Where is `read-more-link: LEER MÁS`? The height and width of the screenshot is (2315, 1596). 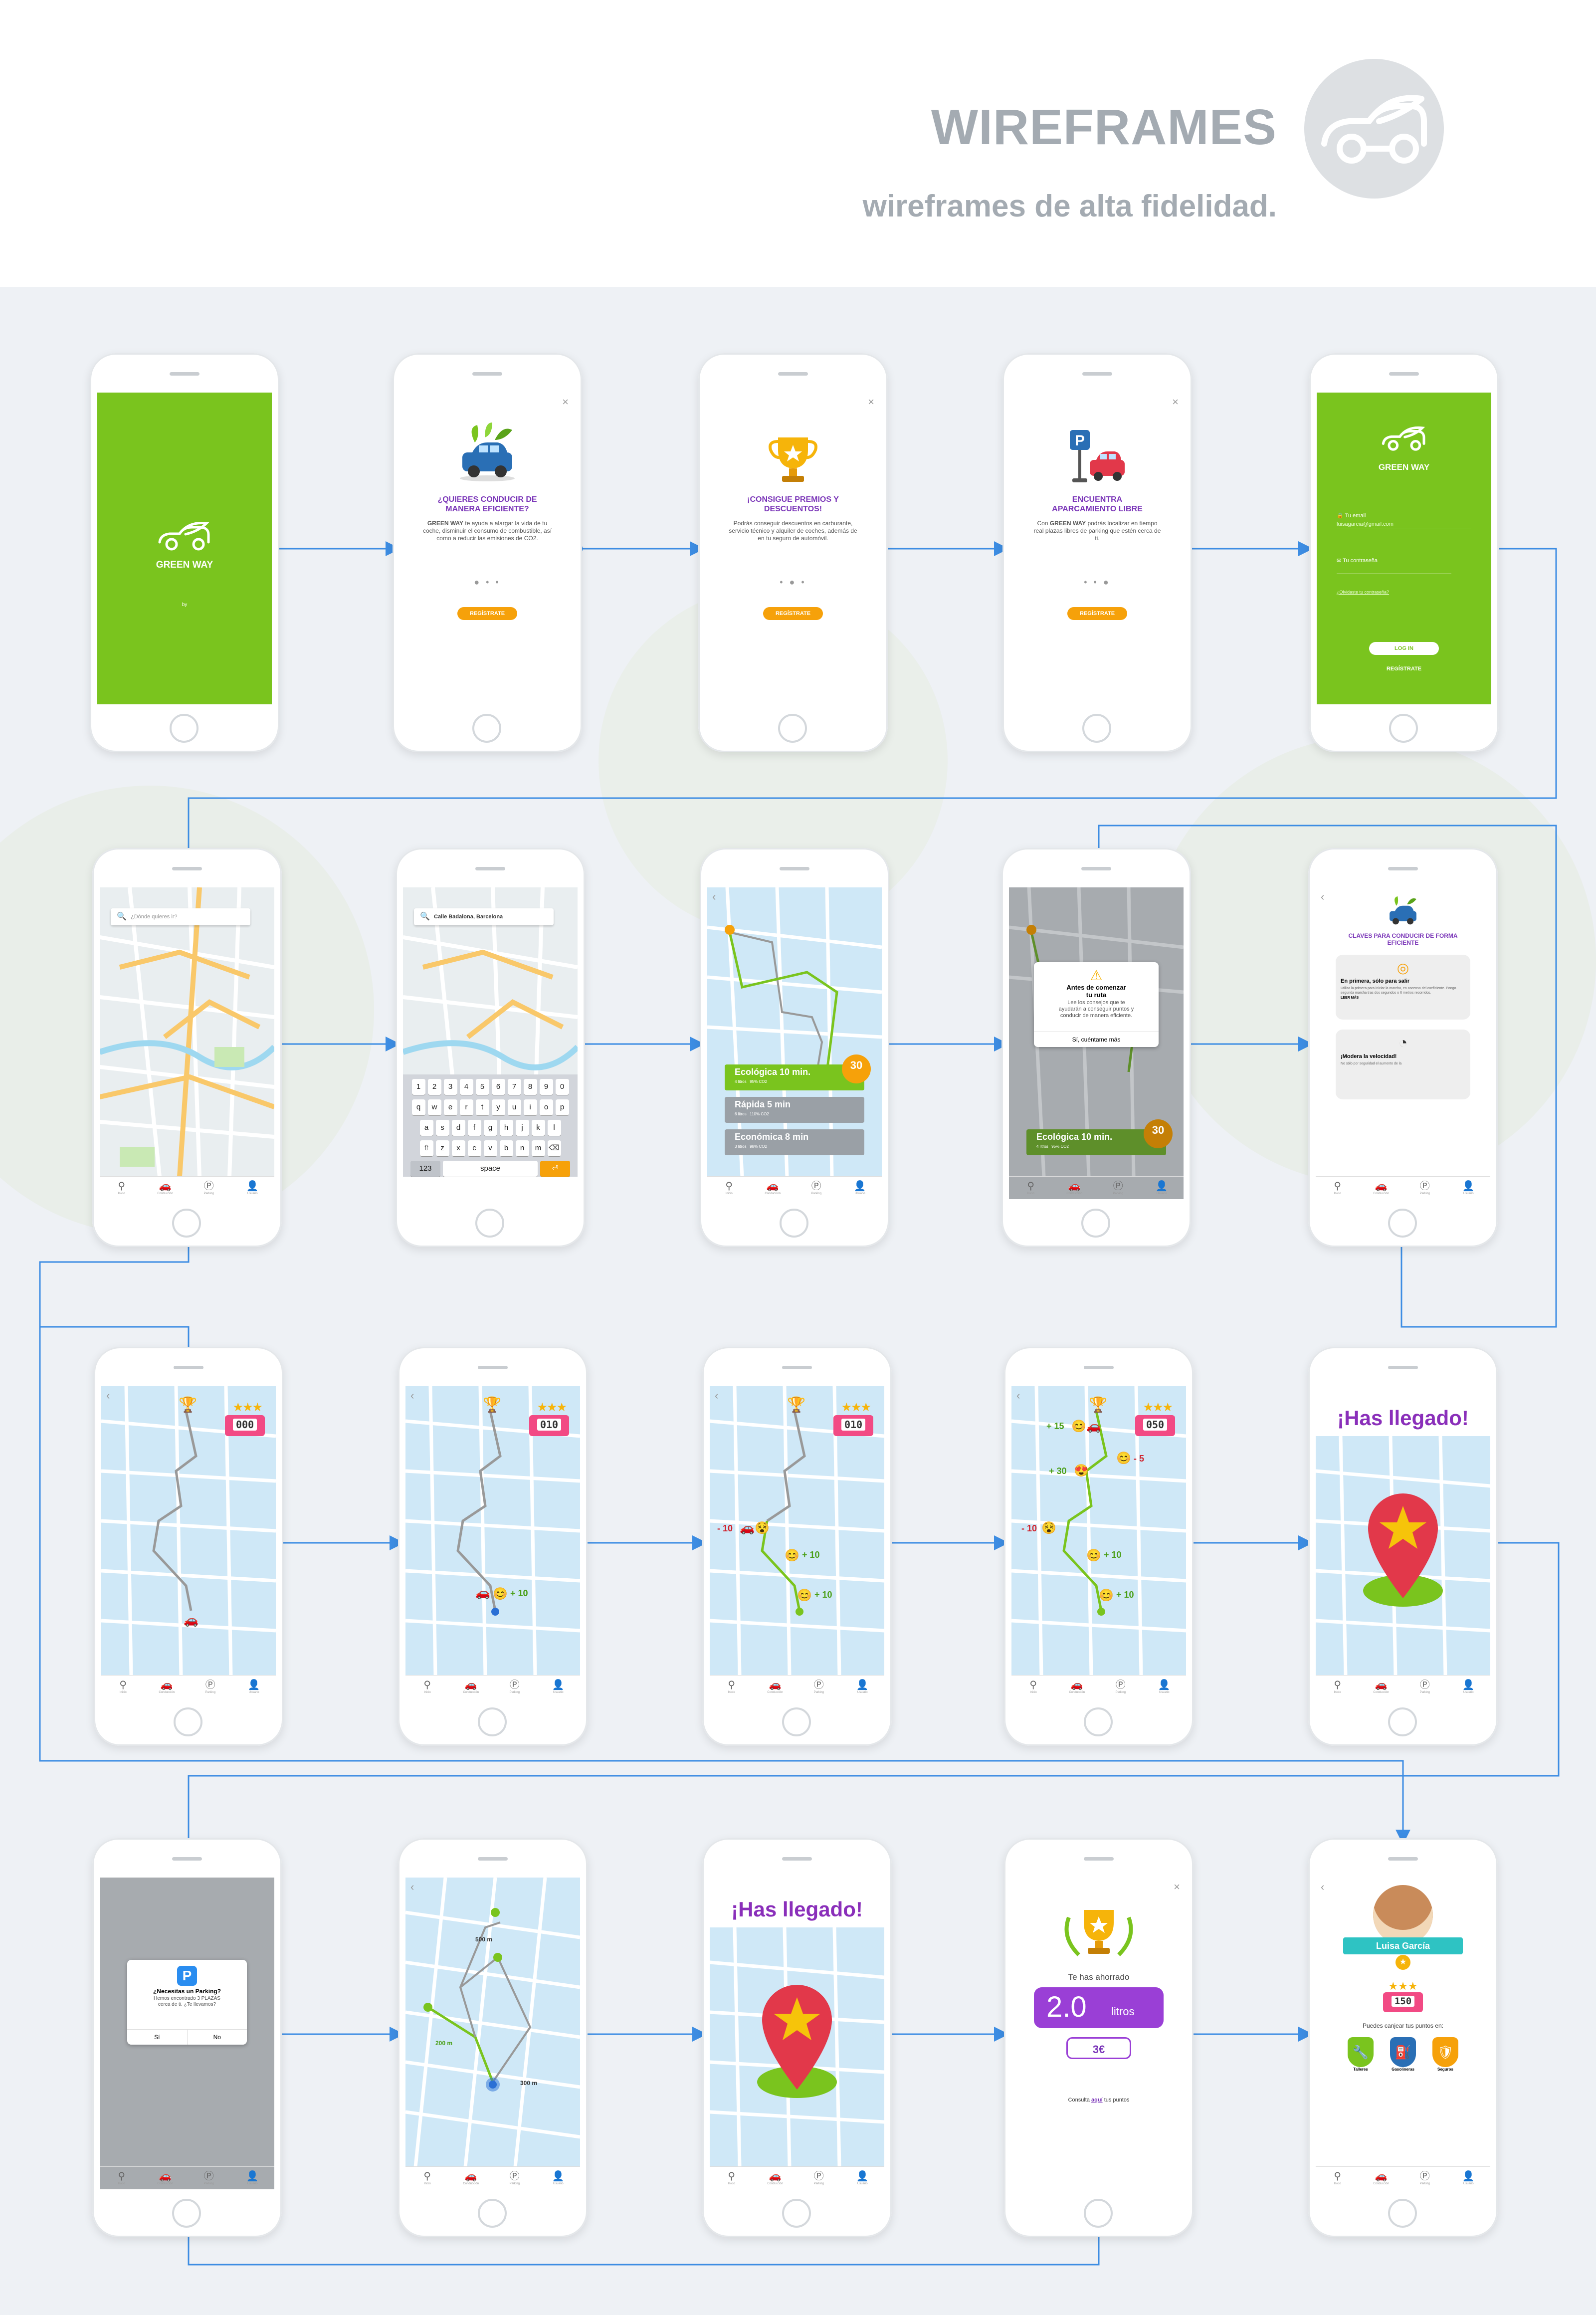
read-more-link: LEER MÁS is located at coordinates (1403, 998).